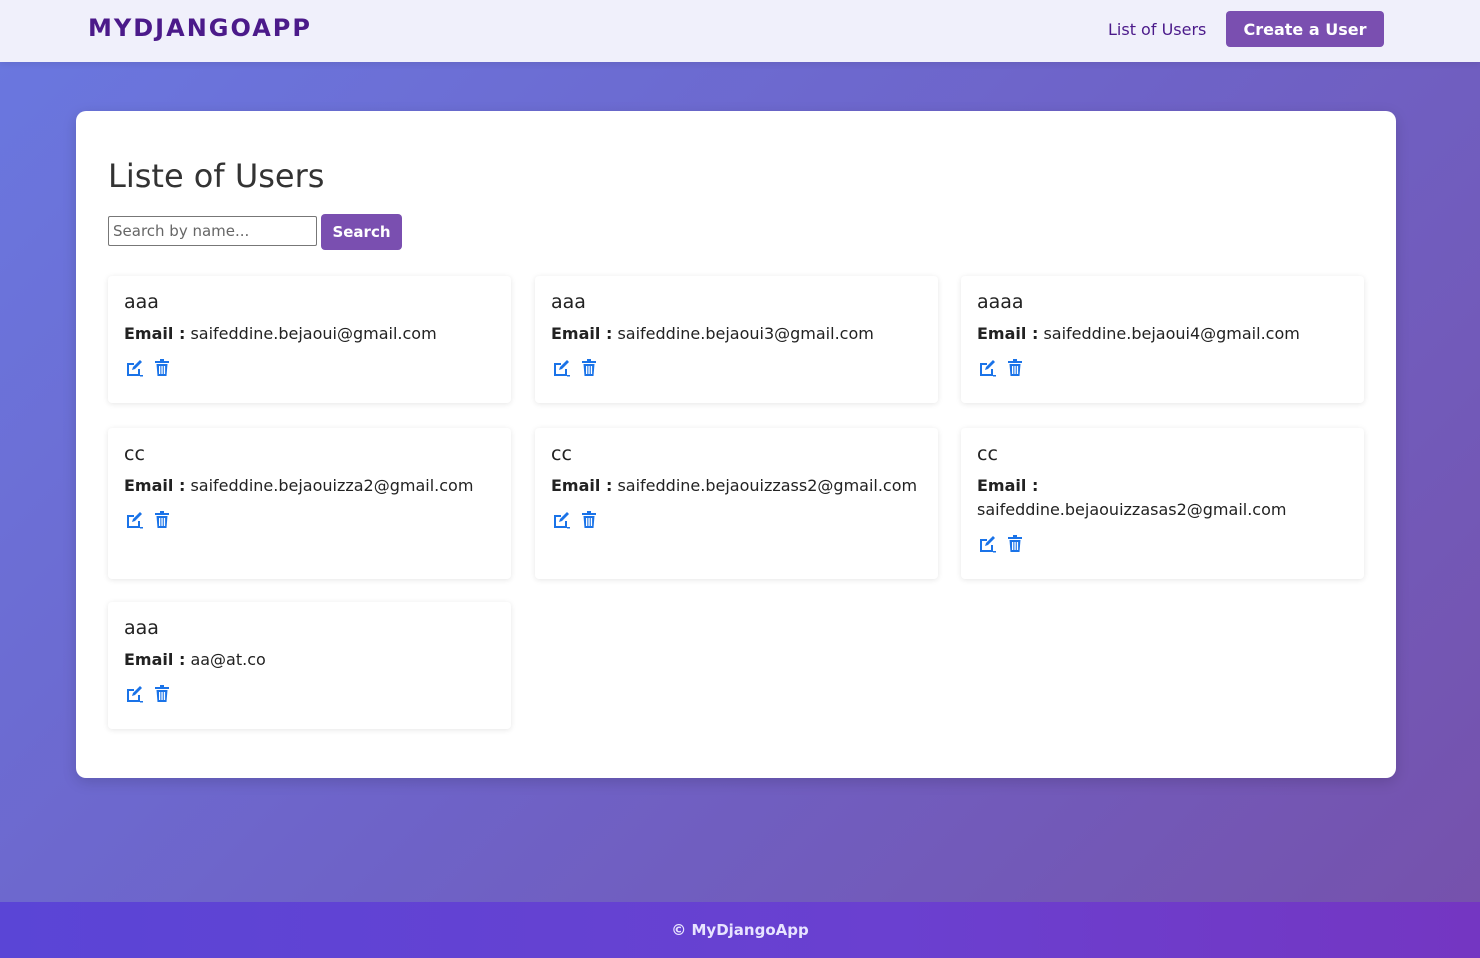  Describe the element at coordinates (309, 660) in the screenshot. I see `user-email: Email : aa@at.co` at that location.